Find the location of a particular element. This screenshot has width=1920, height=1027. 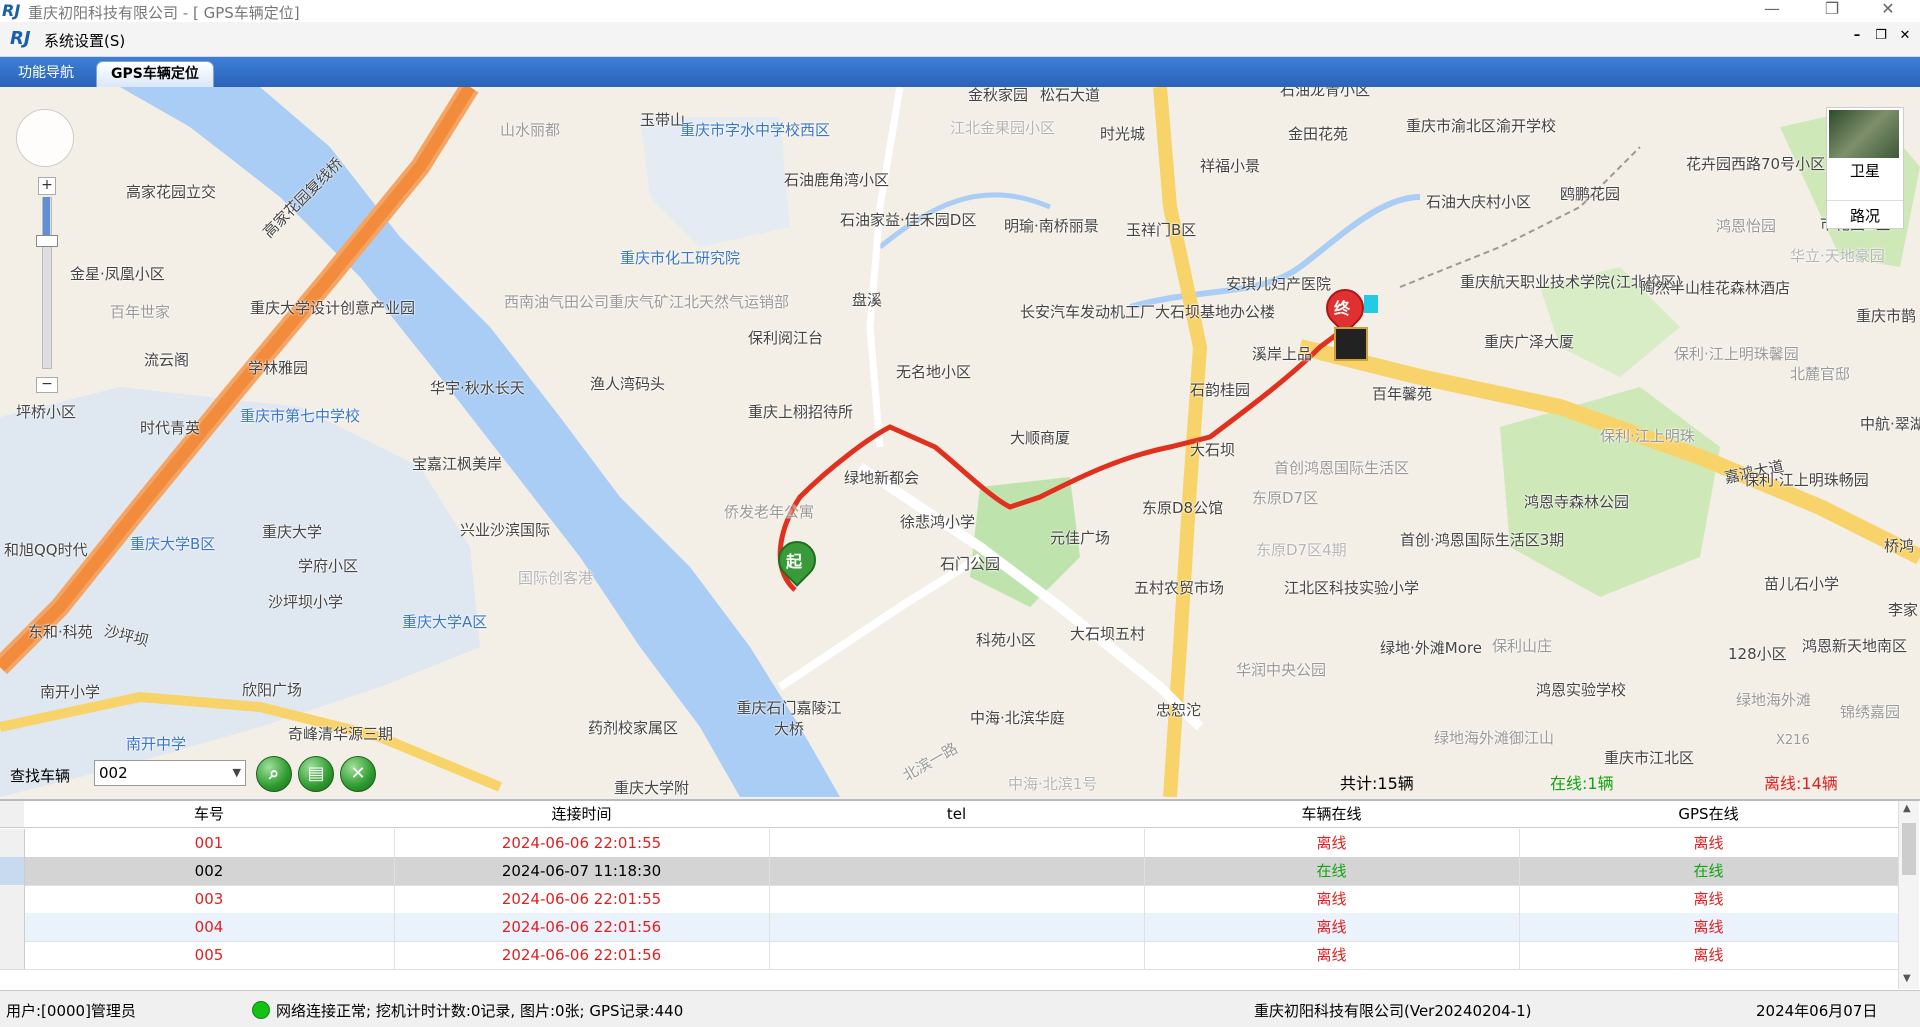

map-label: 南开中学 is located at coordinates (156, 744).